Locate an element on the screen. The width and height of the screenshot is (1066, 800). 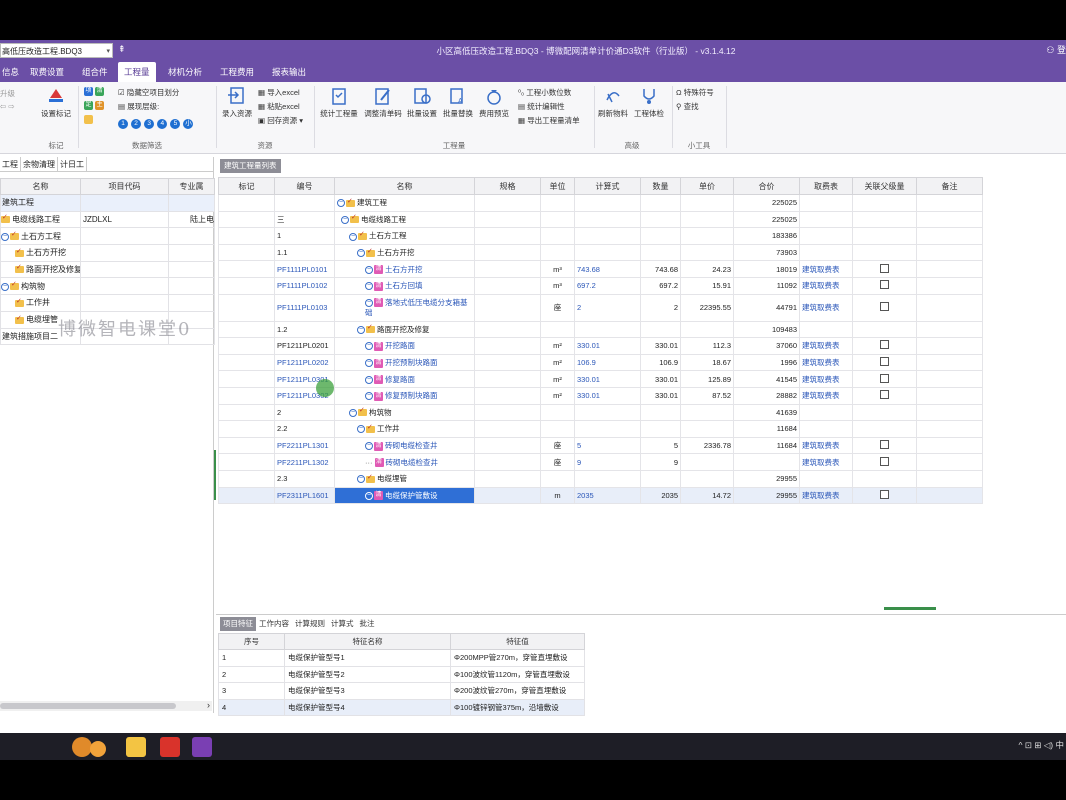
code-cell: PF1111PL0101 is located at coordinates (304, 269).